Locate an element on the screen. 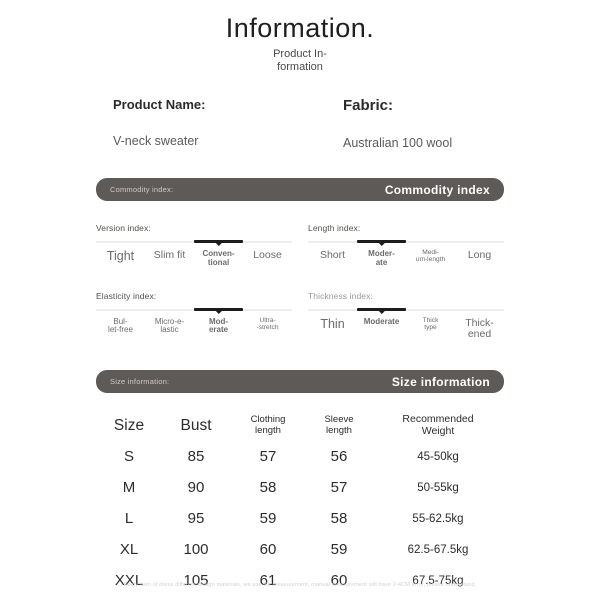  table-row: M 90 58 57 50-55kg is located at coordinates (300, 487).